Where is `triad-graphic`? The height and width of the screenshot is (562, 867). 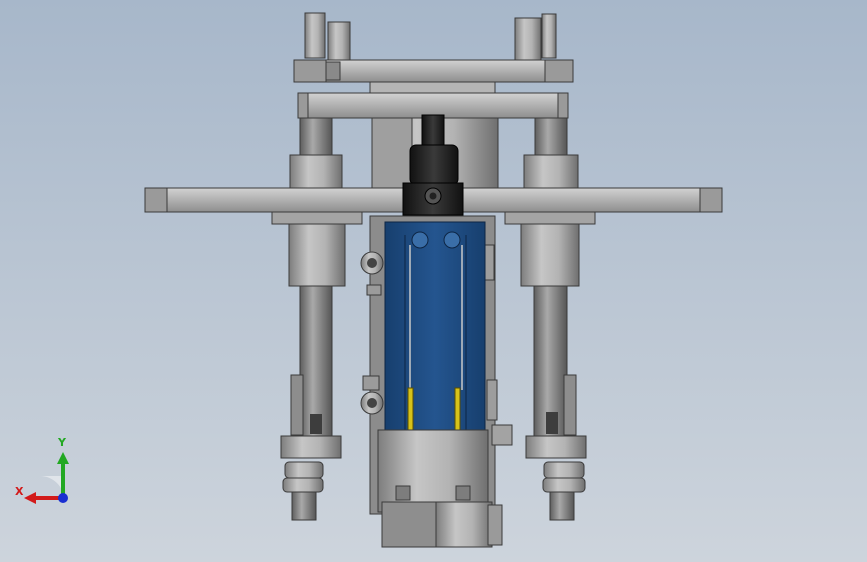 triad-graphic is located at coordinates (46, 478).